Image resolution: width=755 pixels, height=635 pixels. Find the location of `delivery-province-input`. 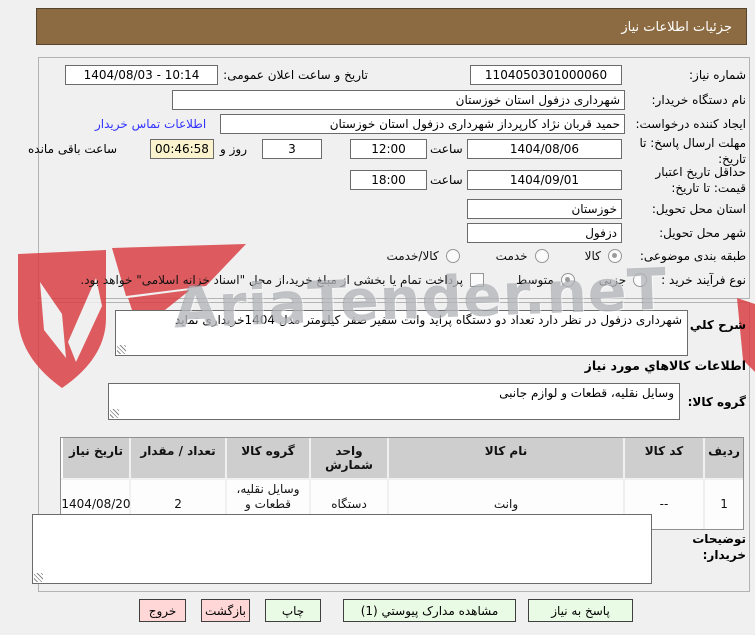

delivery-province-input is located at coordinates (544, 209).